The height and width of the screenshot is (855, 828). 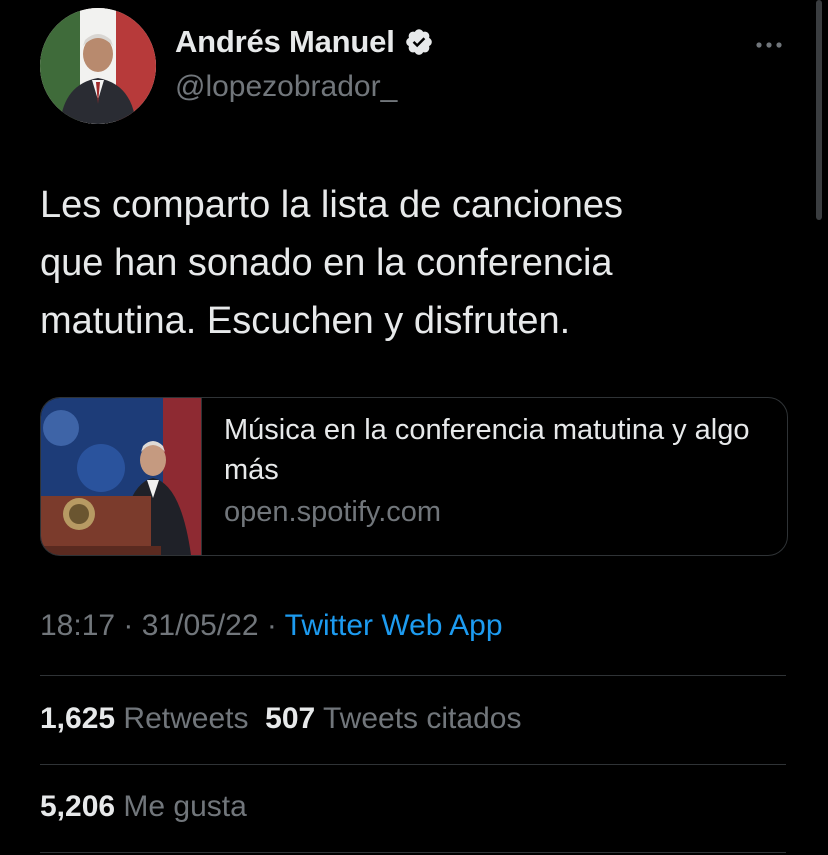 I want to click on verified-badge-icon, so click(x=418, y=42).